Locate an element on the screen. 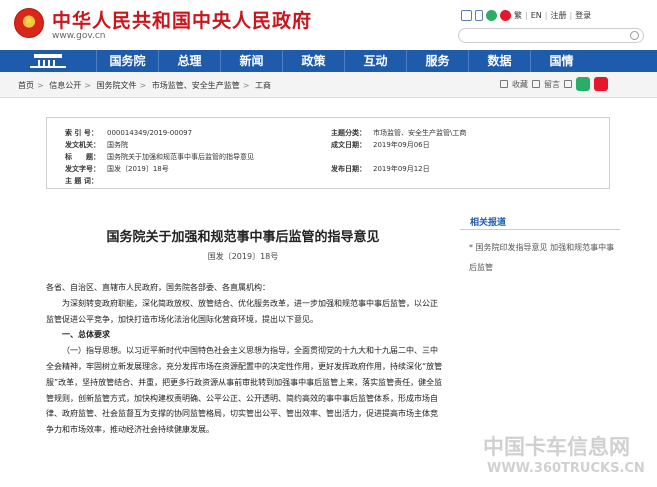 This screenshot has width=657, height=487. nav-home is located at coordinates (48, 61).